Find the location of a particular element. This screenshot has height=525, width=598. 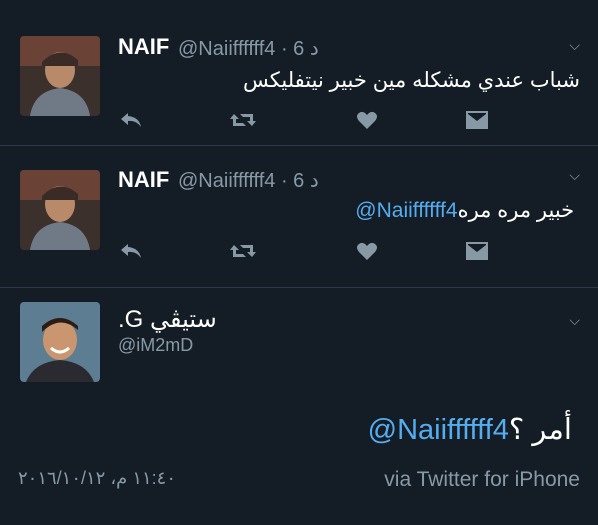

author-name: ستيڤي G. is located at coordinates (167, 319).